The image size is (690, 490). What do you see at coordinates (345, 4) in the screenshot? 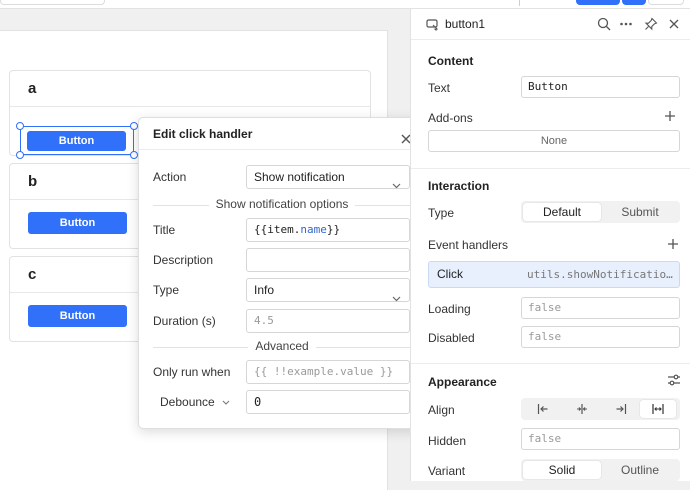
I see `top-toolbar` at bounding box center [345, 4].